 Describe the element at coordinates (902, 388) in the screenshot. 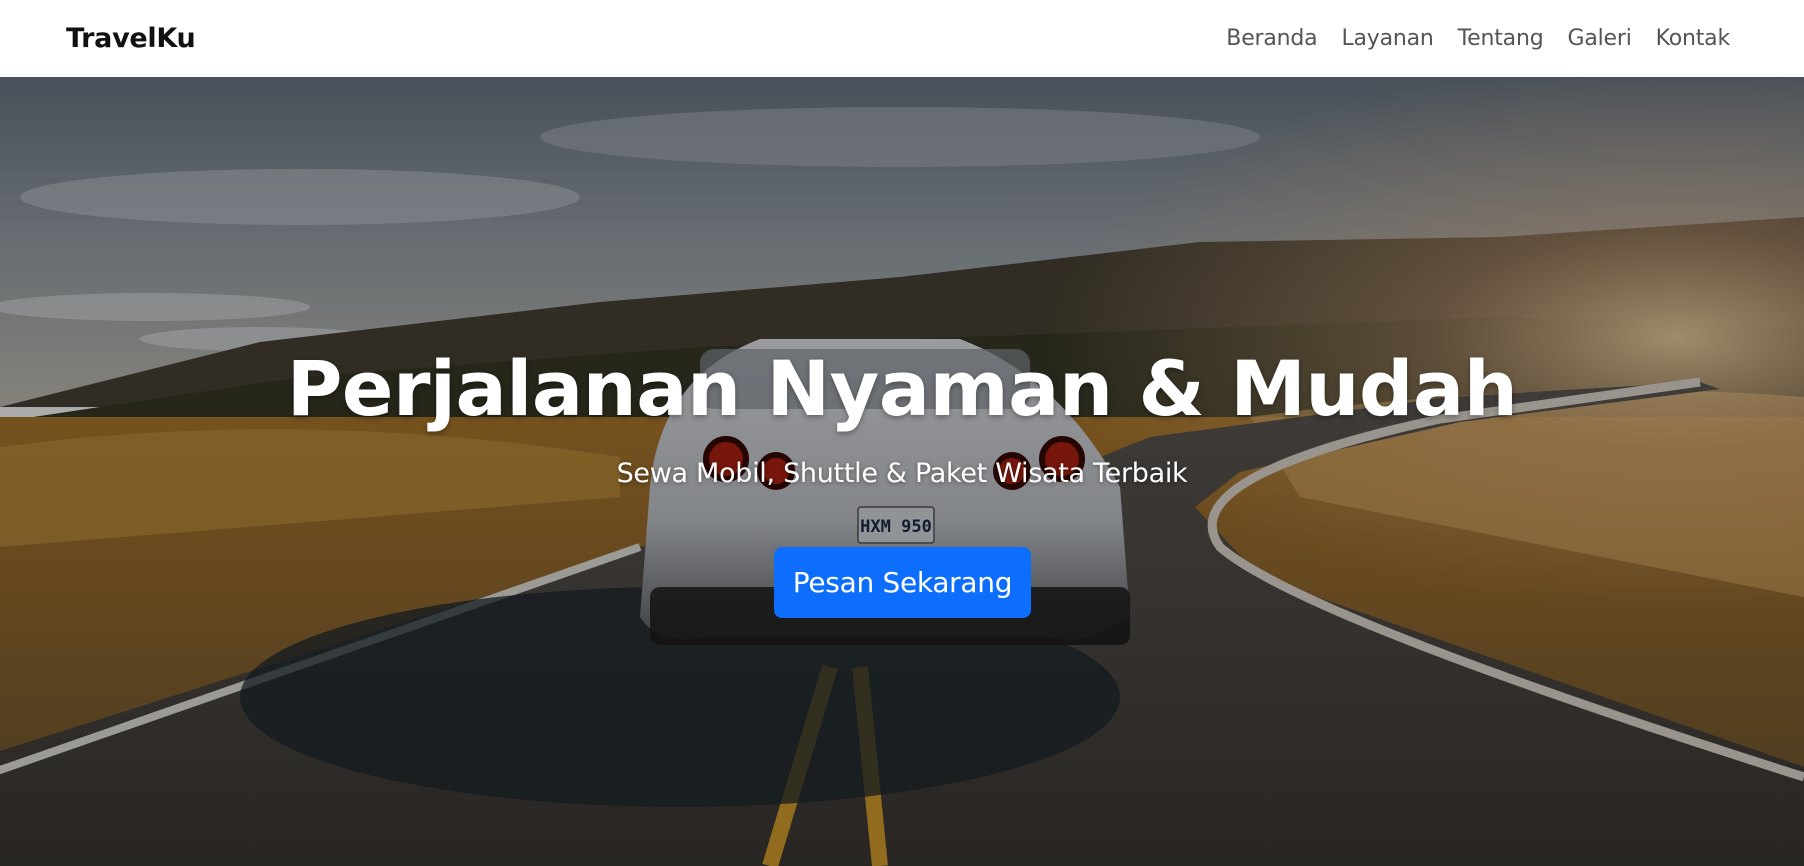

I see `hero-title: Perjalanan Nyaman & Mudah` at that location.